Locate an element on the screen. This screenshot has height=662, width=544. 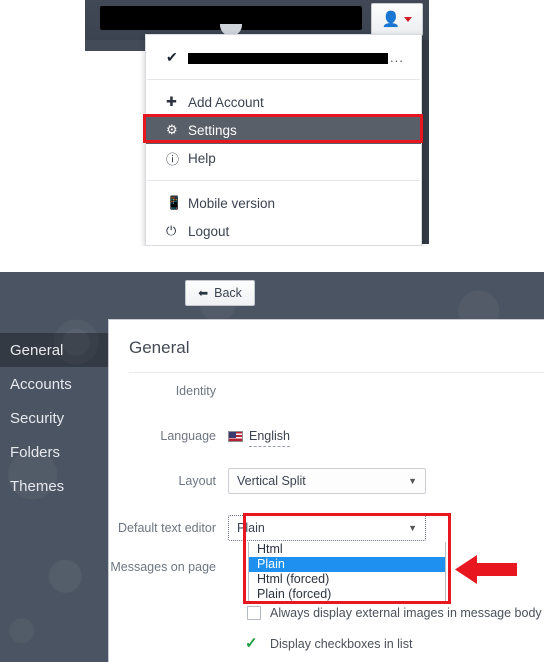
menu-item-help: ⓘ Help is located at coordinates (283, 158).